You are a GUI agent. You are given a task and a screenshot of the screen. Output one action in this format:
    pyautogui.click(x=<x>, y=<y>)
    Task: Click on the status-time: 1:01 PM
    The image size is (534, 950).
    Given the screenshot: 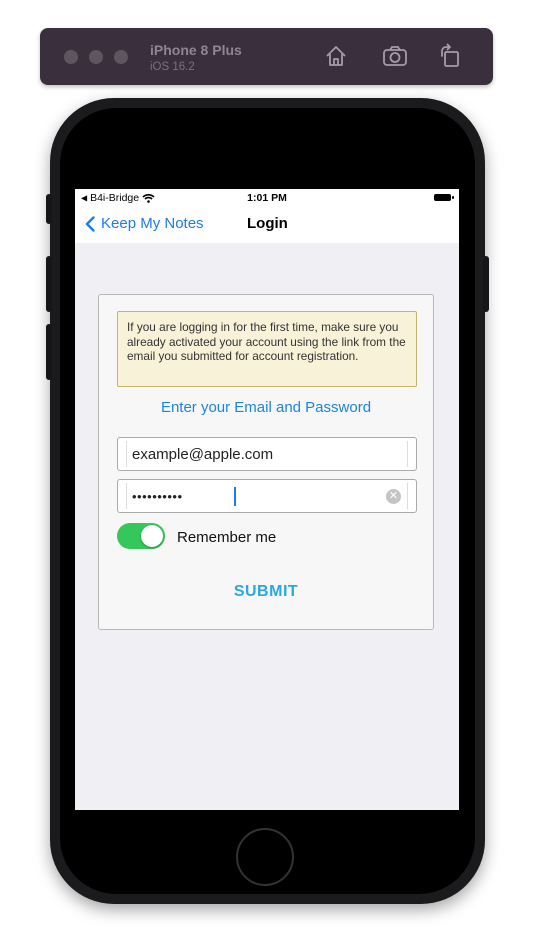 What is the action you would take?
    pyautogui.click(x=267, y=198)
    